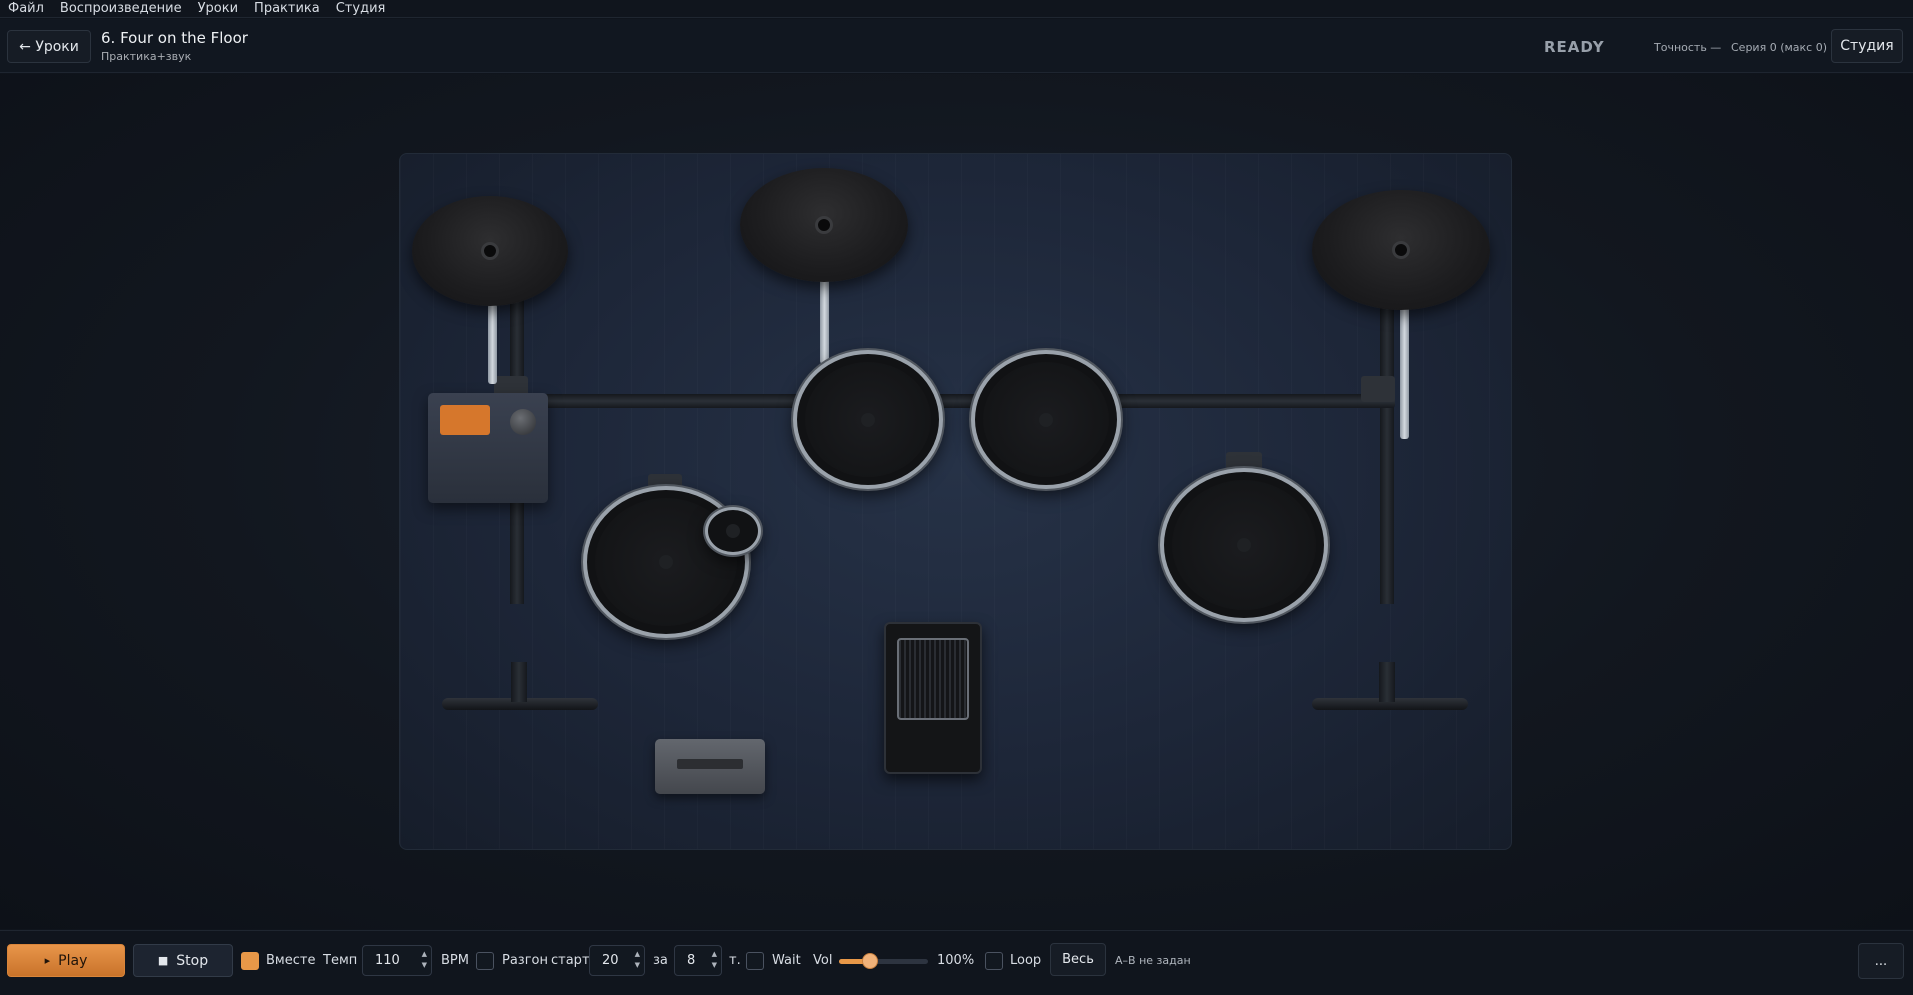 The image size is (1913, 995). What do you see at coordinates (610, 960) in the screenshot?
I see `ramp-start-value: 20` at bounding box center [610, 960].